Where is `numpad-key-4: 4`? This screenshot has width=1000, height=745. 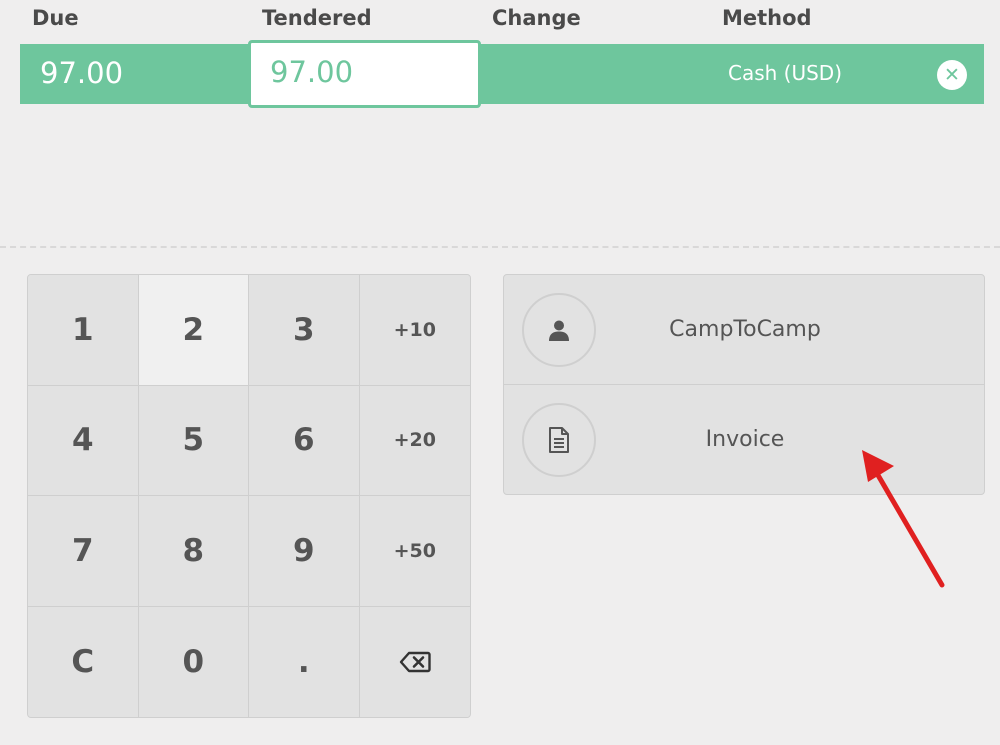 numpad-key-4: 4 is located at coordinates (83, 440).